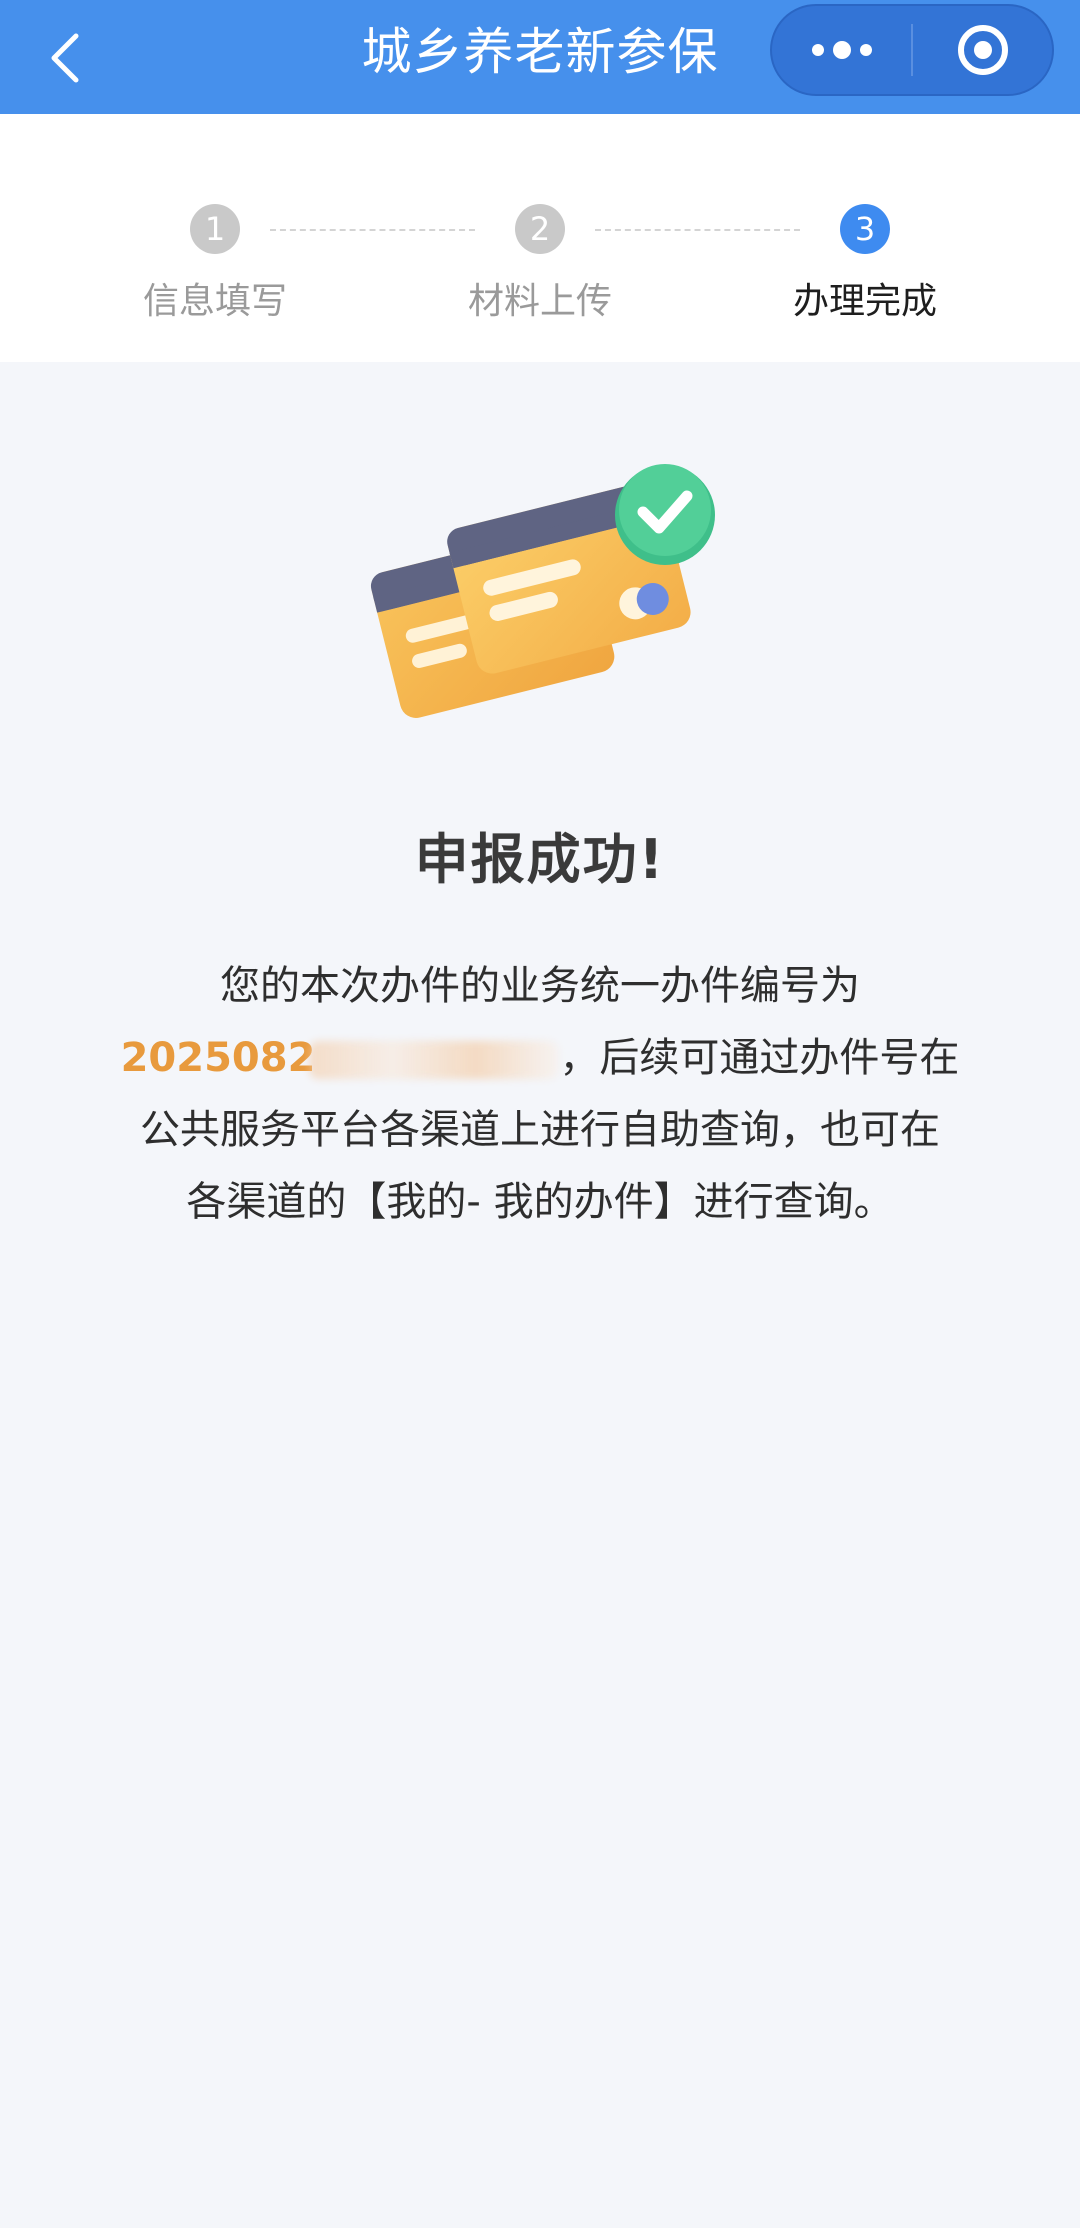 This screenshot has width=1080, height=2228. I want to click on close-miniprogram-button, so click(982, 50).